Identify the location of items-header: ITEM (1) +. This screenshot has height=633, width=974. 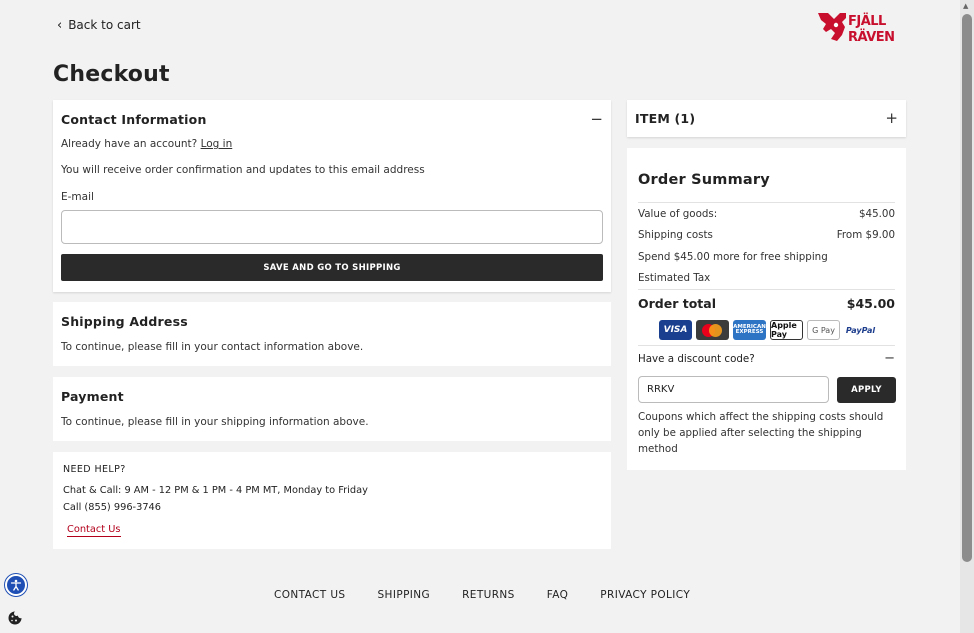
(766, 118).